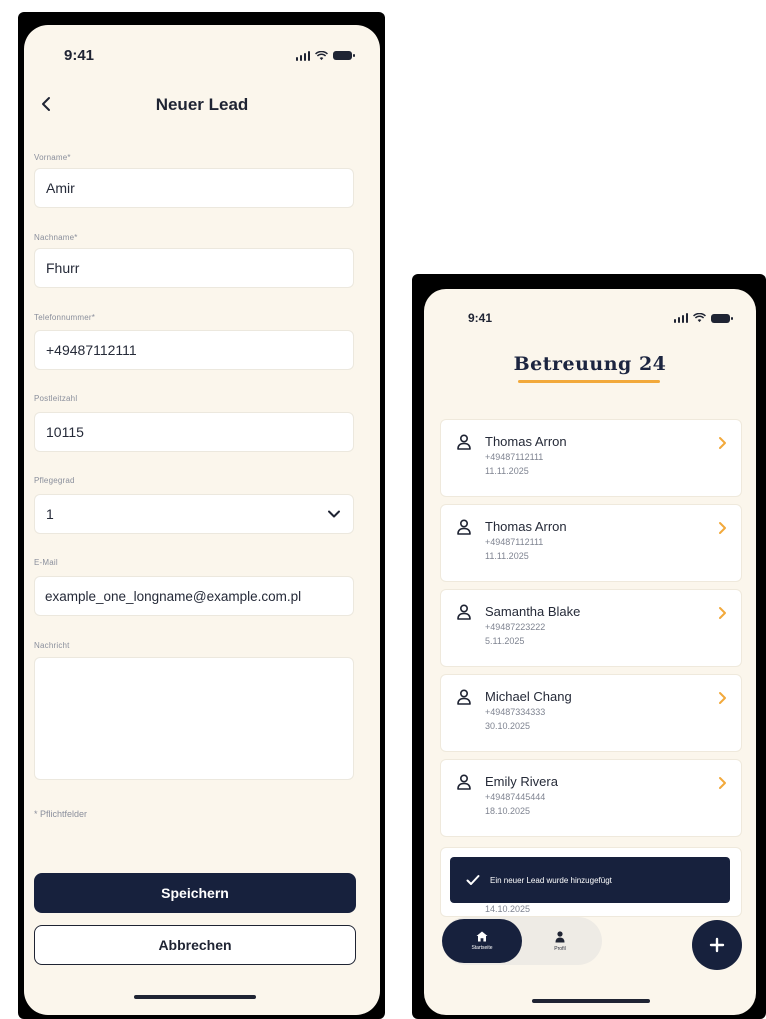 This screenshot has height=1019, width=766. I want to click on success-toast: Ein neuer Lead wurde hinzugefügt, so click(590, 880).